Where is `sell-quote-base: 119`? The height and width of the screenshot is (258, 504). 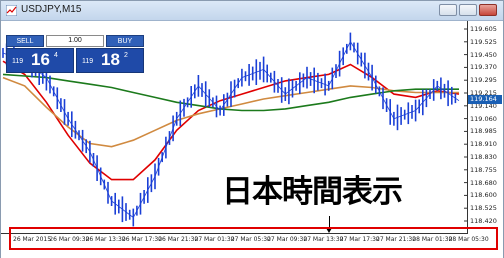
sell-quote-base: 119 is located at coordinates (18, 61).